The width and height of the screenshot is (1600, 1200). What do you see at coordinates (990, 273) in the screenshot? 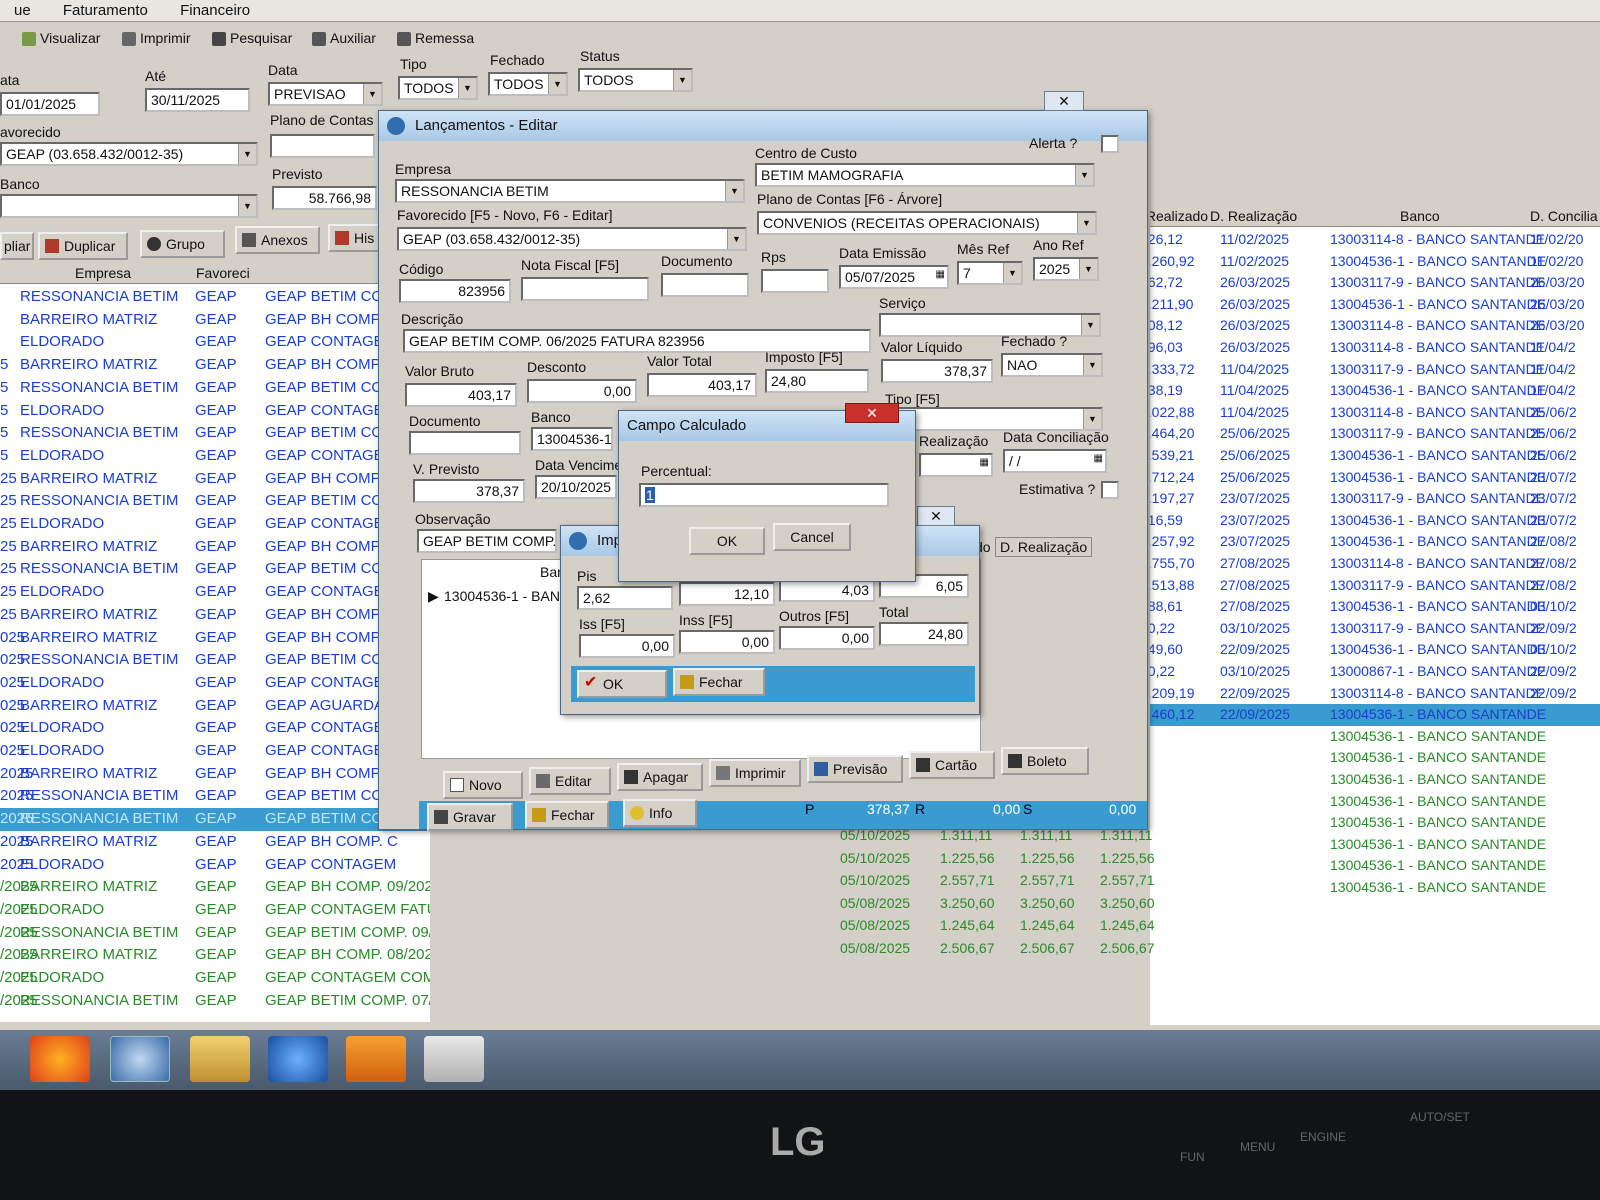
I see `mes-ref-select: 7 ▼` at bounding box center [990, 273].